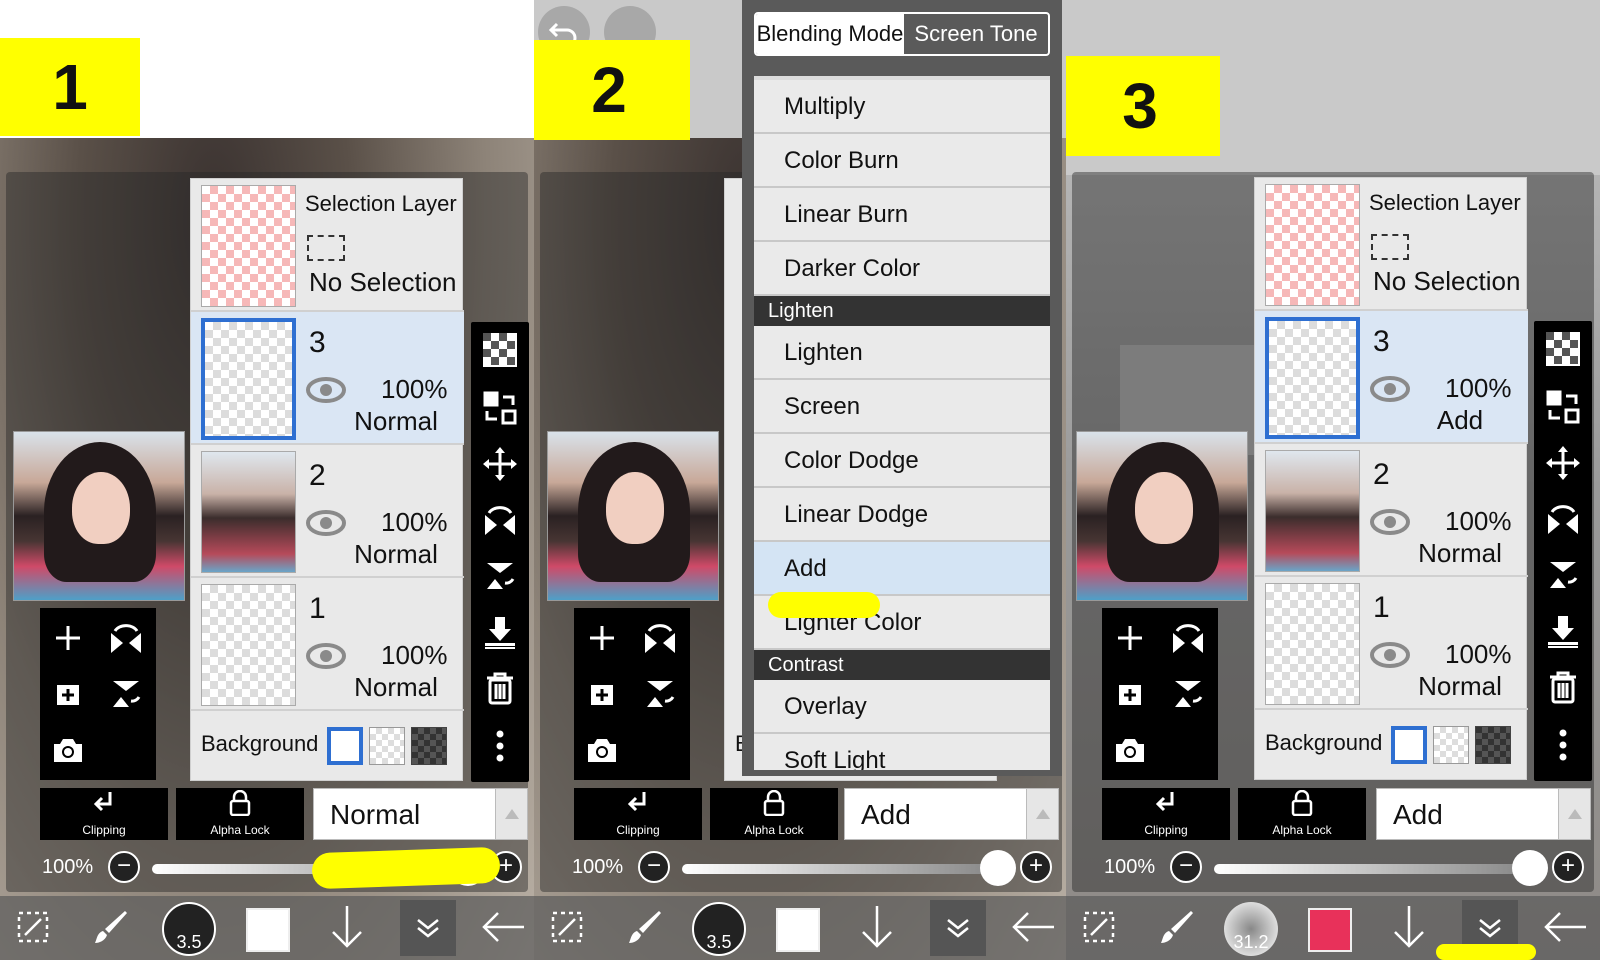  What do you see at coordinates (902, 515) in the screenshot?
I see `menu-item-linear-dodge: Linear Dodge` at bounding box center [902, 515].